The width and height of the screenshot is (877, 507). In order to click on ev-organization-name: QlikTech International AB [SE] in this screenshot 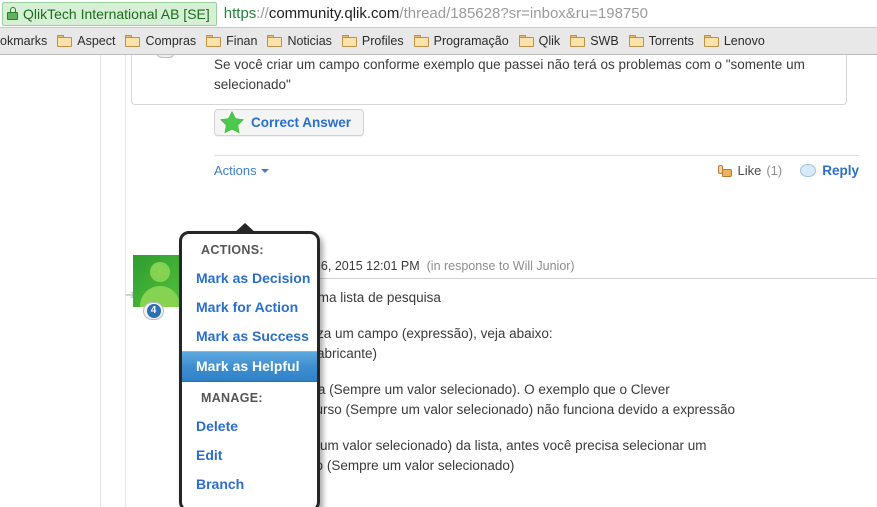, I will do `click(116, 13)`.